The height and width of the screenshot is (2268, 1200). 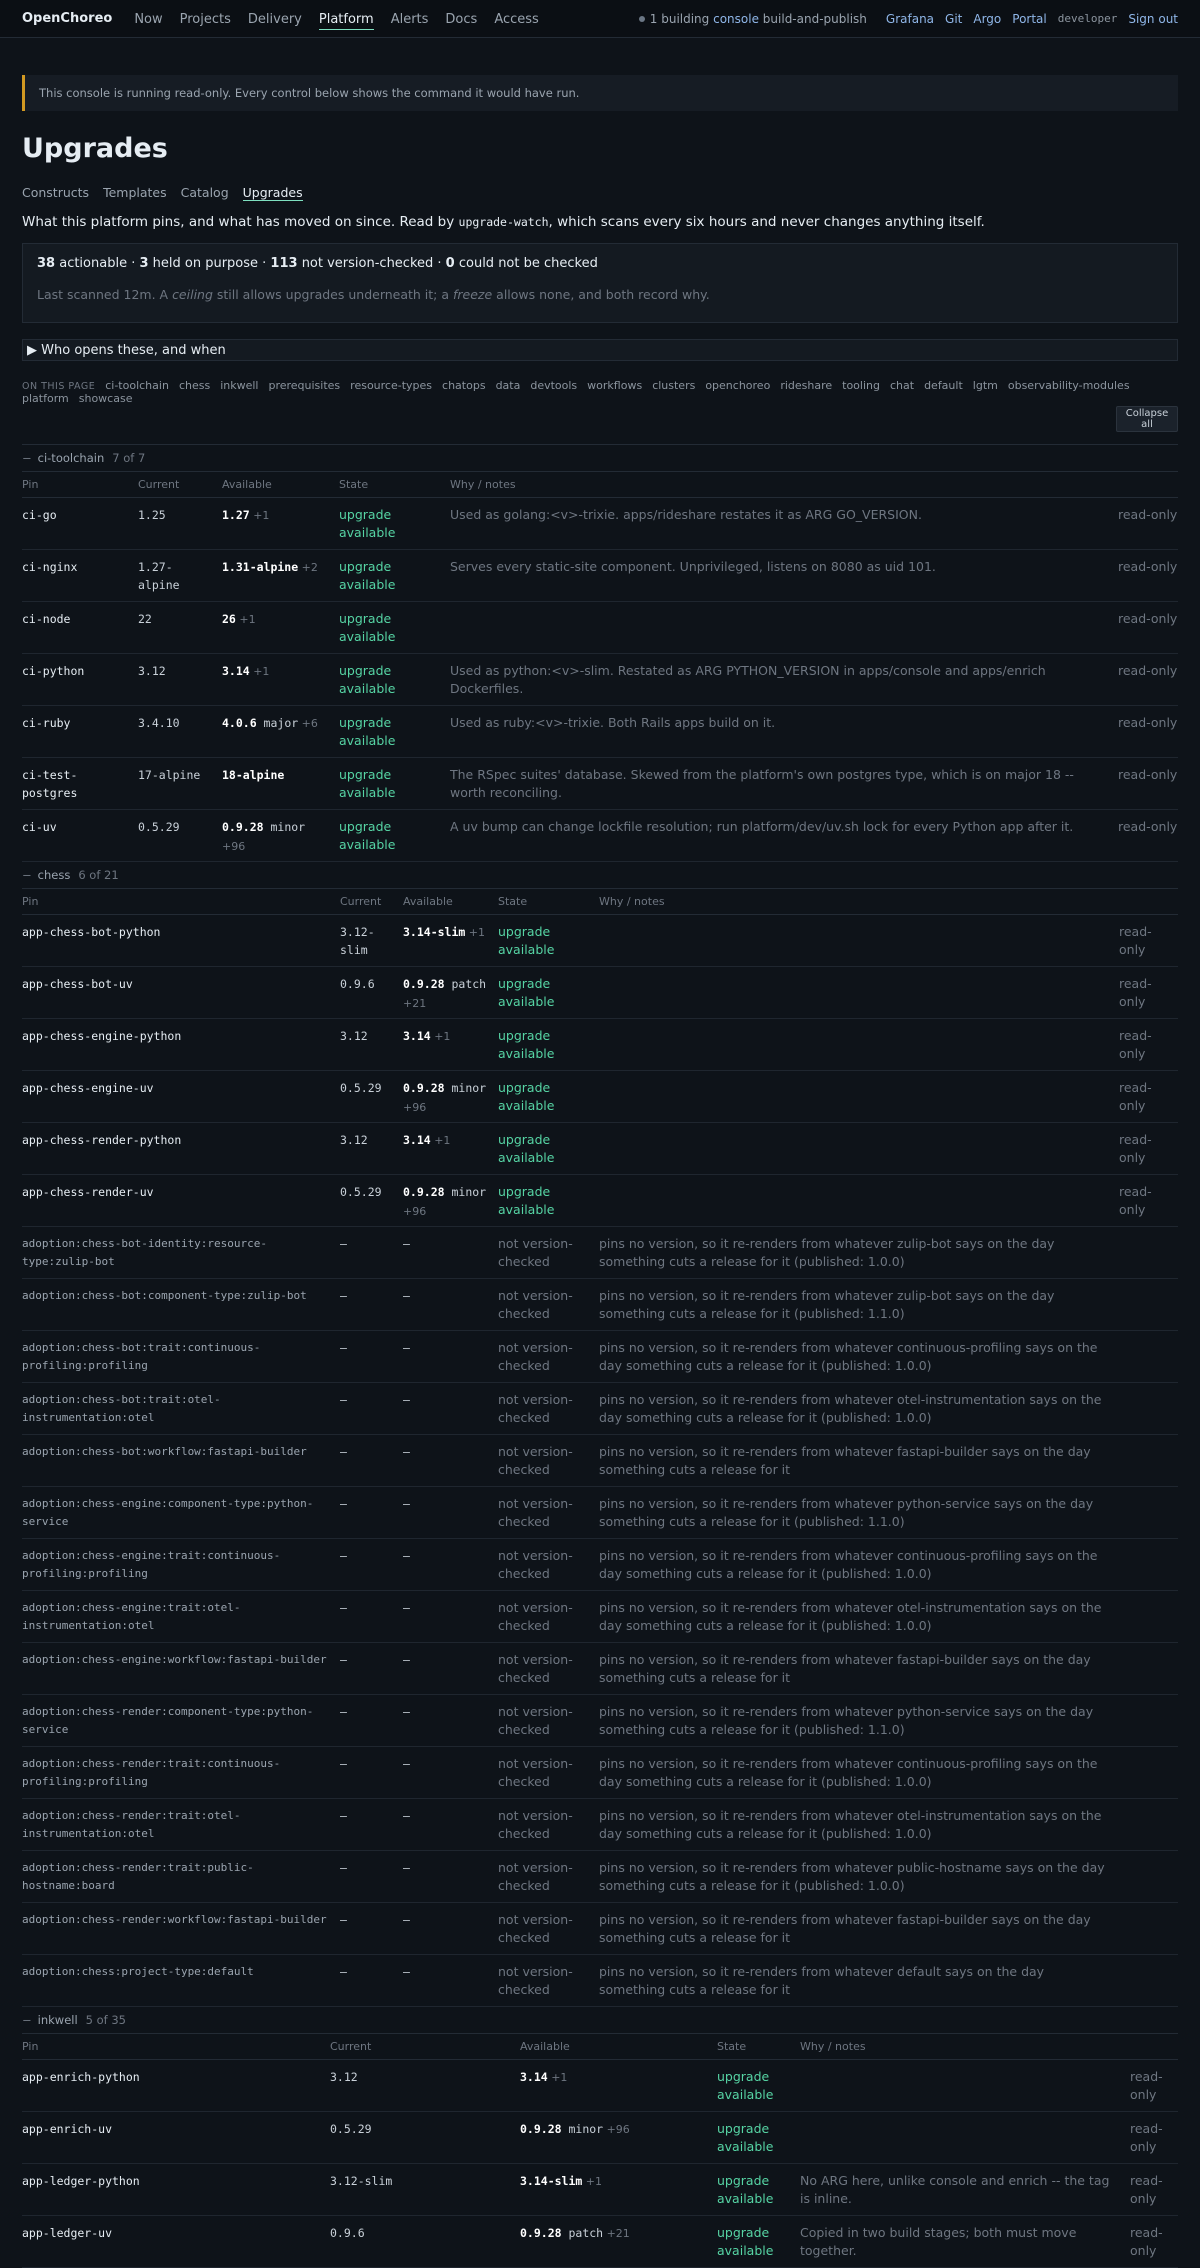 I want to click on pin-name: app-chess-bot-uv, so click(x=181, y=996).